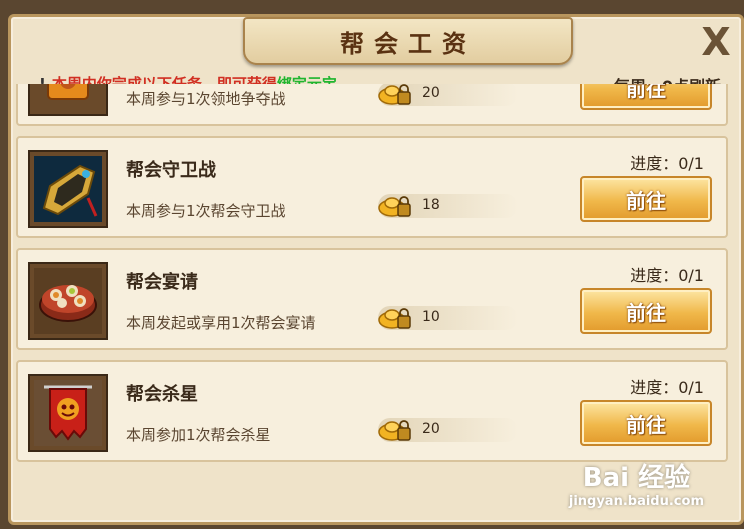 Image resolution: width=744 pixels, height=529 pixels. I want to click on feast-table-icon, so click(68, 301).